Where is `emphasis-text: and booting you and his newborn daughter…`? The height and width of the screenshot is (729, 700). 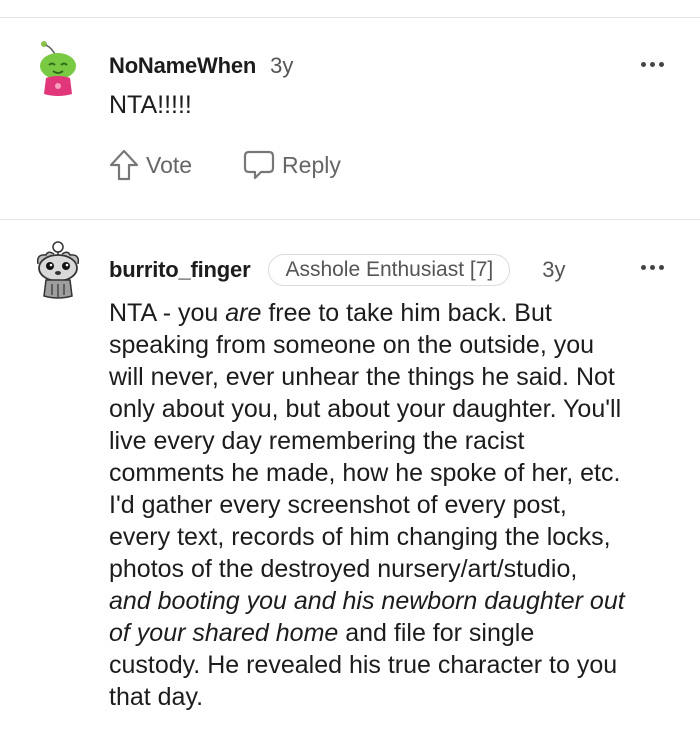
emphasis-text: and booting you and his newborn daughter… is located at coordinates (367, 601).